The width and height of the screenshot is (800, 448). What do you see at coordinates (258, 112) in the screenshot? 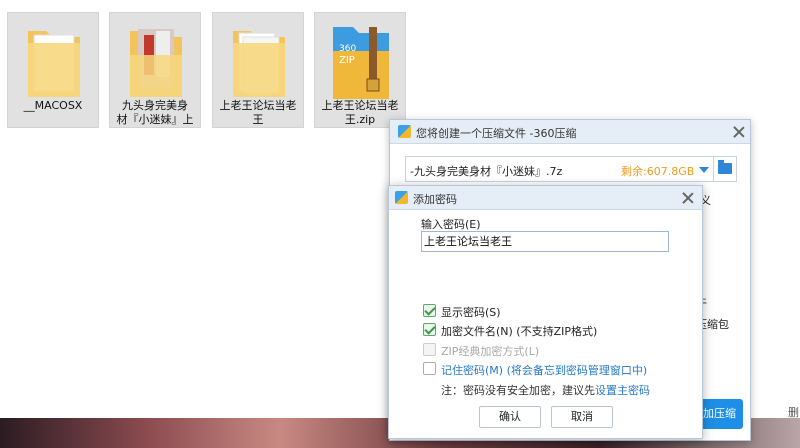
I see `desktop-item-label: 上老王论坛当老 王` at bounding box center [258, 112].